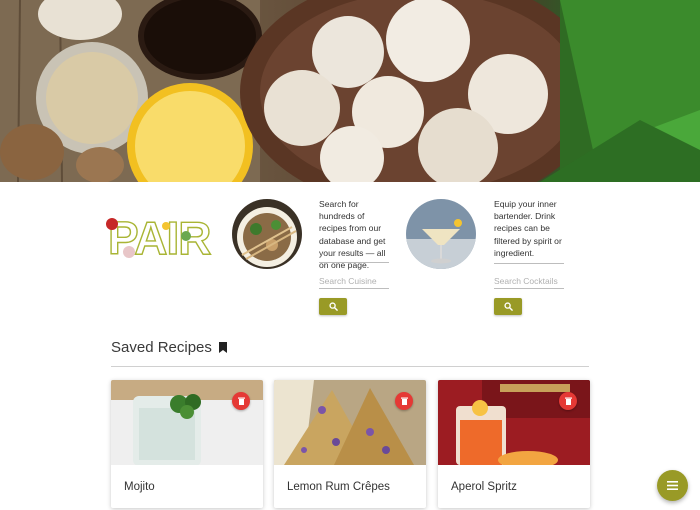  I want to click on search-cocktails-input, so click(529, 281).